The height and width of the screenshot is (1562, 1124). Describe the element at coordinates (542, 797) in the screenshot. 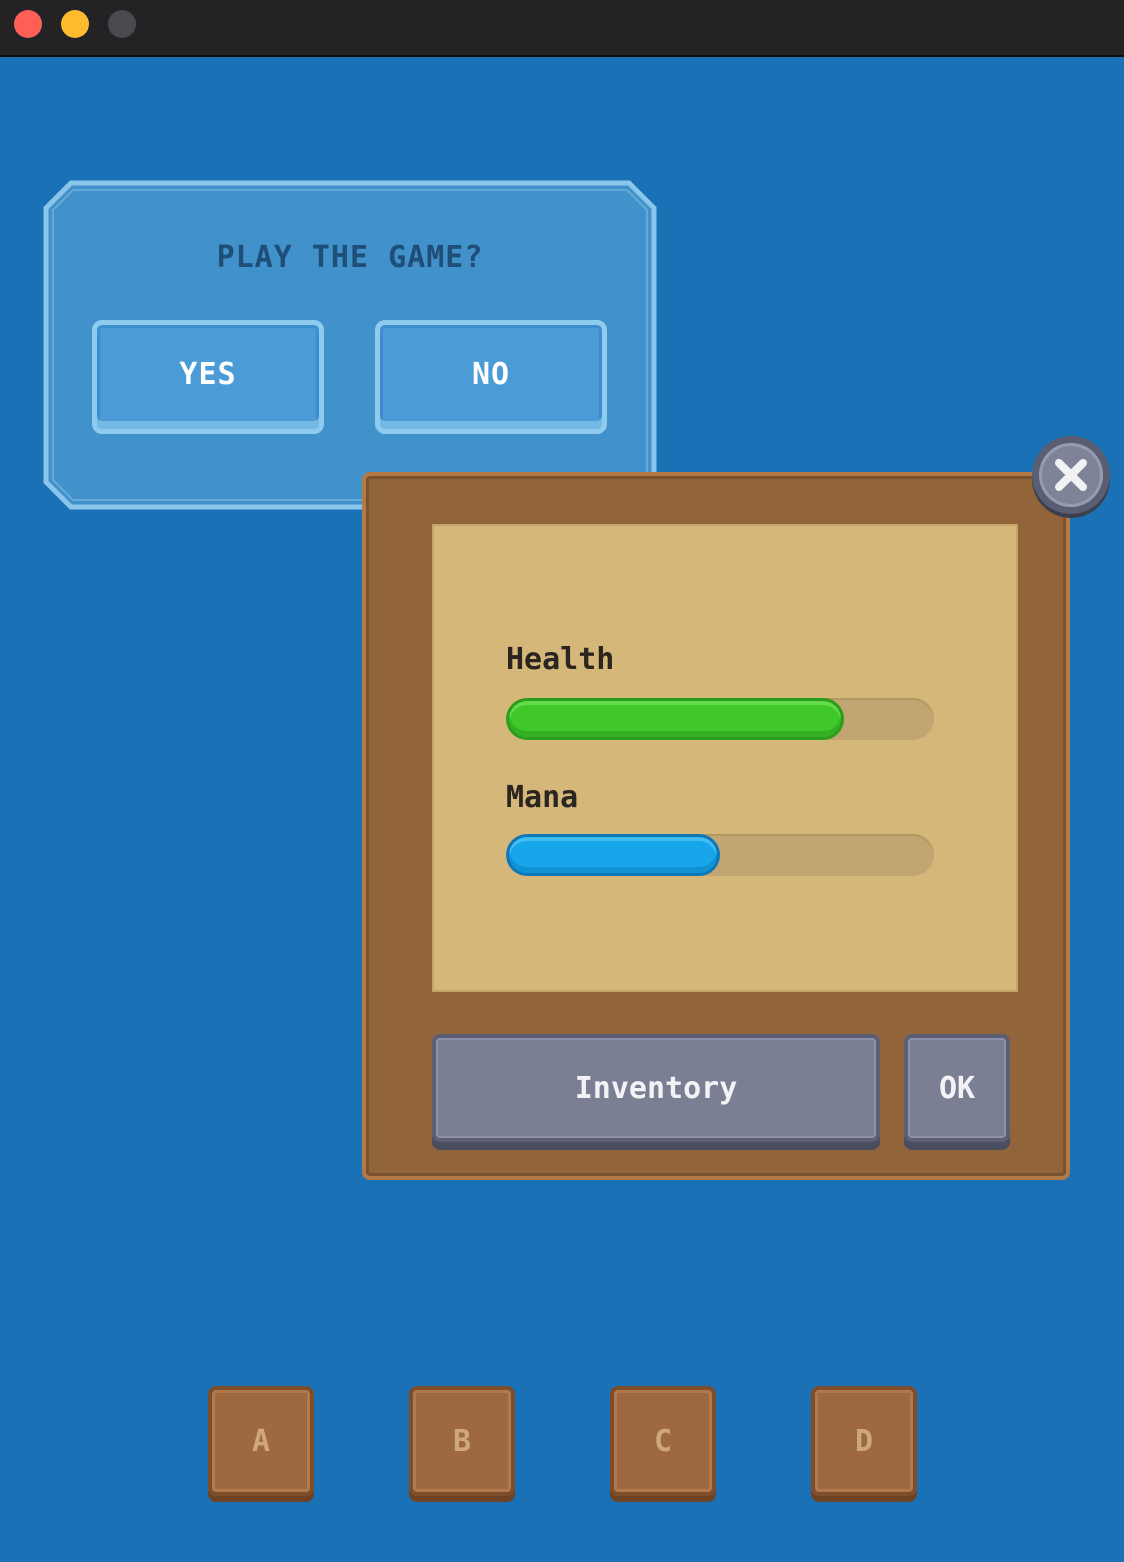

I see `mana-label: Mana` at that location.